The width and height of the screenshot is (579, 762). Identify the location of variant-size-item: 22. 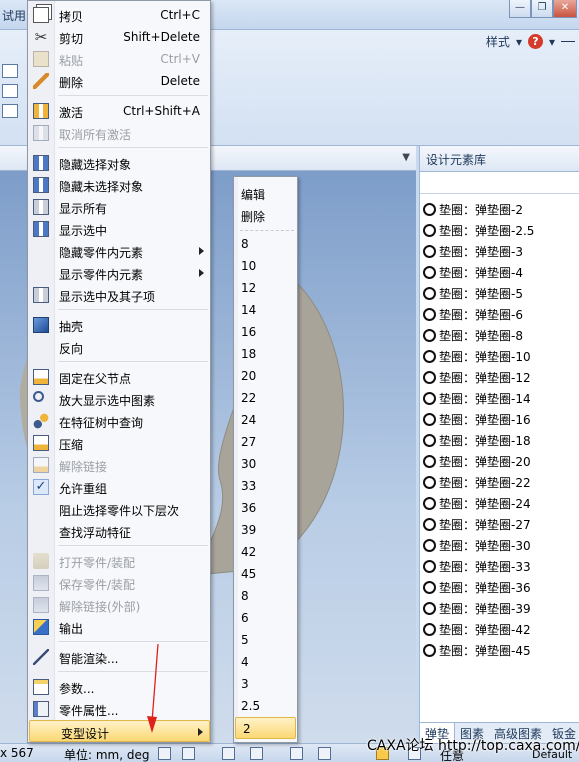
(265, 398).